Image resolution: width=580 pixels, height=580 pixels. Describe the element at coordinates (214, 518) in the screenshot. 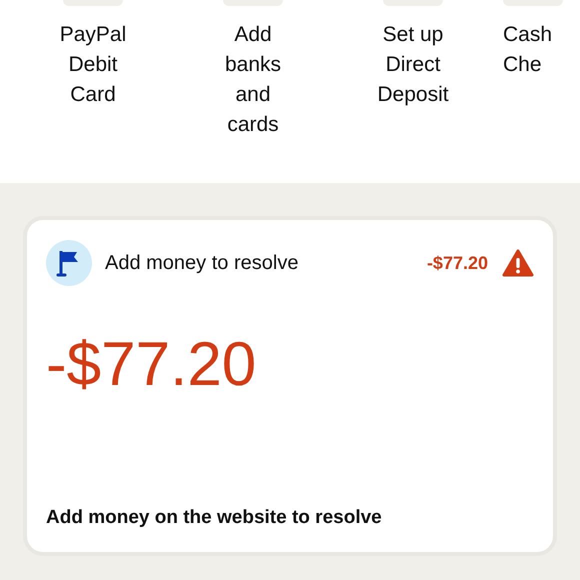

I see `resolve-message: Add money on the website to resolve` at that location.